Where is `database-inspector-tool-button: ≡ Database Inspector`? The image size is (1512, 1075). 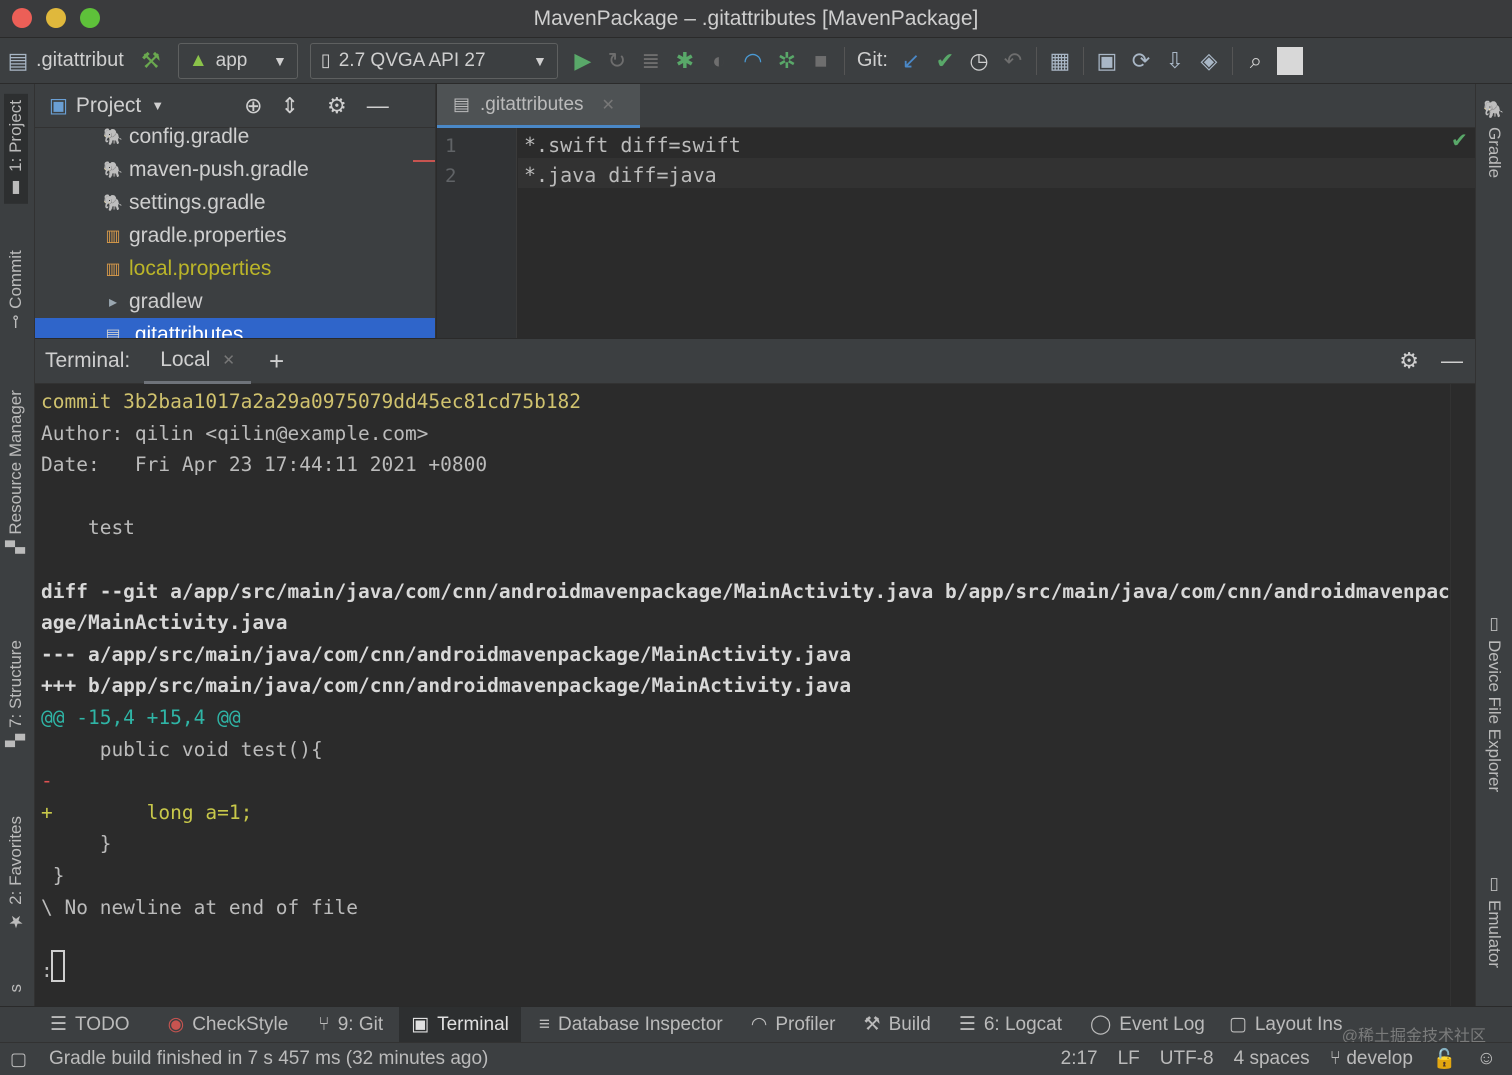
database-inspector-tool-button: ≡ Database Inspector is located at coordinates (631, 1025).